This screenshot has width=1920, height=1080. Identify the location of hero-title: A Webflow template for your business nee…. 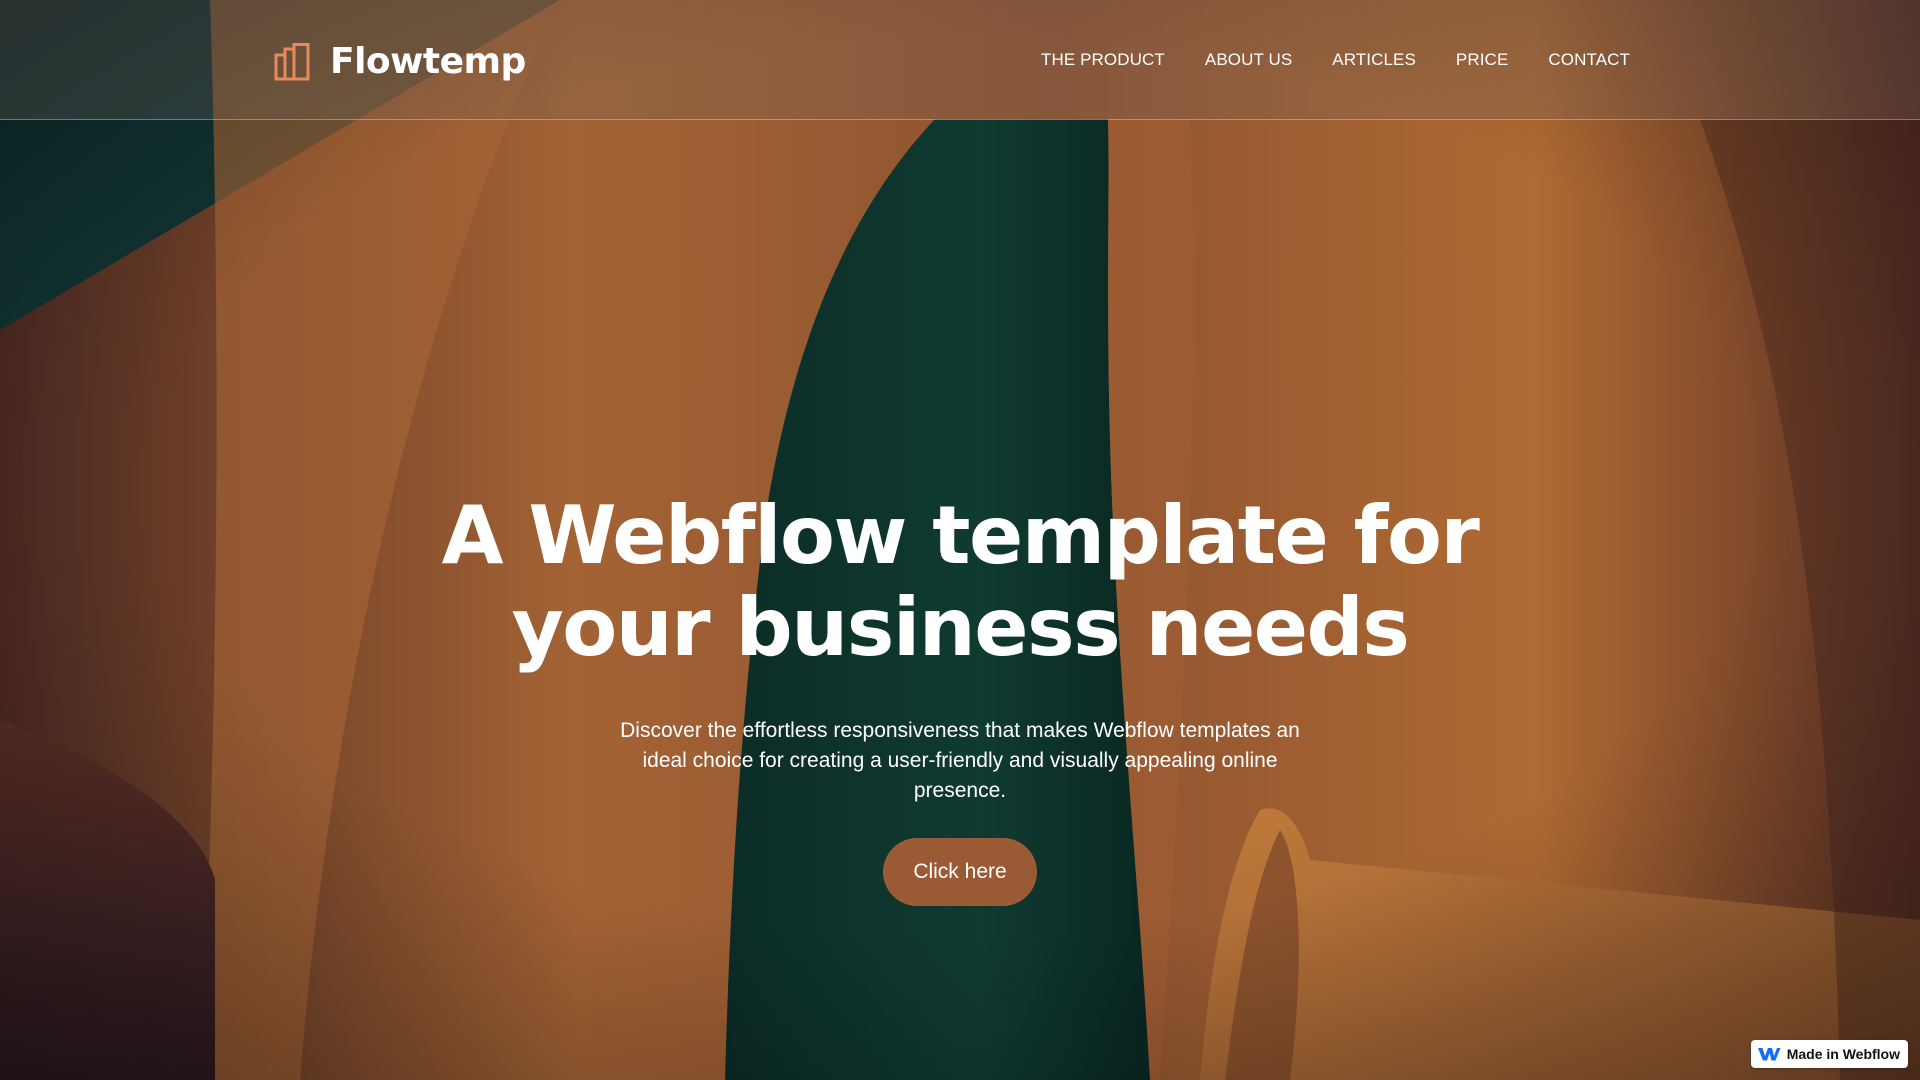
(960, 582).